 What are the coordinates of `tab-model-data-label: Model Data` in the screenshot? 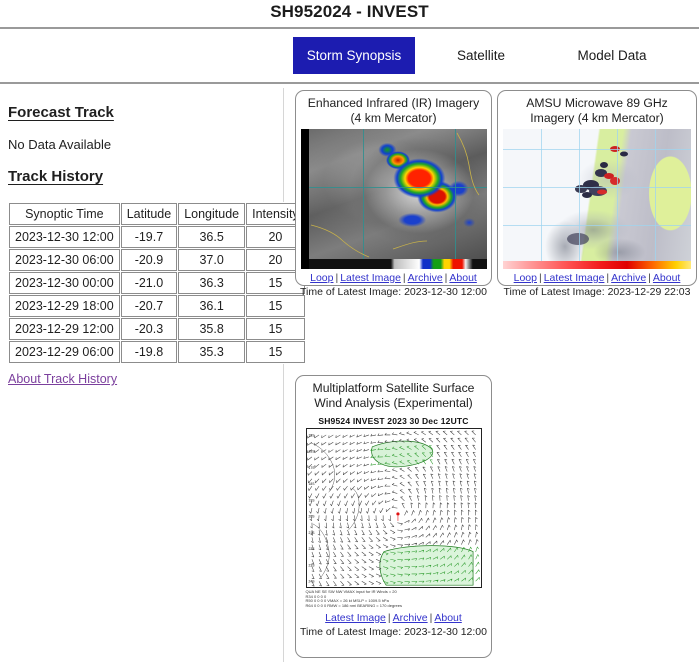 It's located at (612, 55).